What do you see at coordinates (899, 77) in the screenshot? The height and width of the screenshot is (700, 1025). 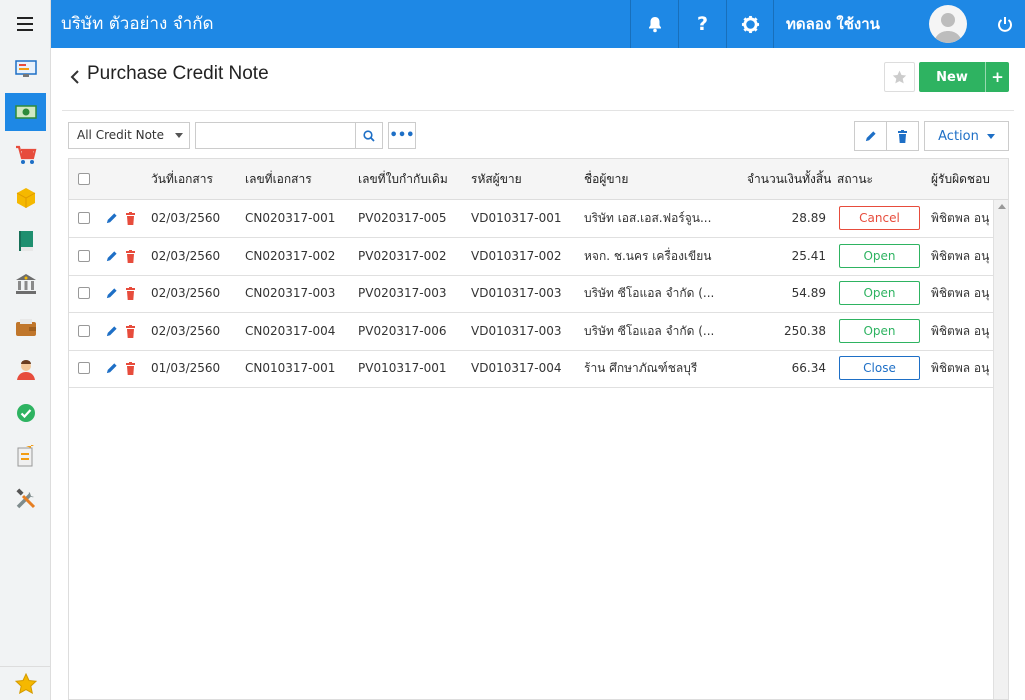 I see `favorite-button` at bounding box center [899, 77].